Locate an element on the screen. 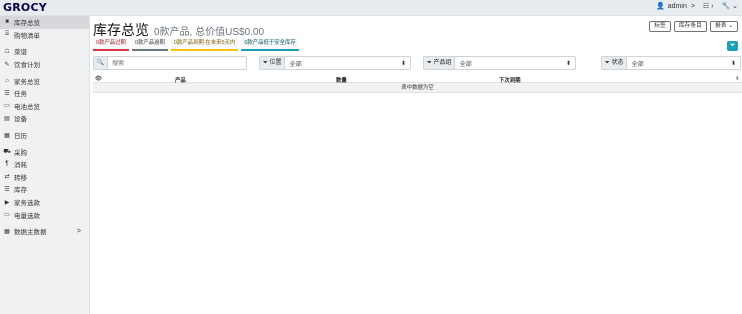 The width and height of the screenshot is (742, 314). brand-logo: GROCY is located at coordinates (25, 7).